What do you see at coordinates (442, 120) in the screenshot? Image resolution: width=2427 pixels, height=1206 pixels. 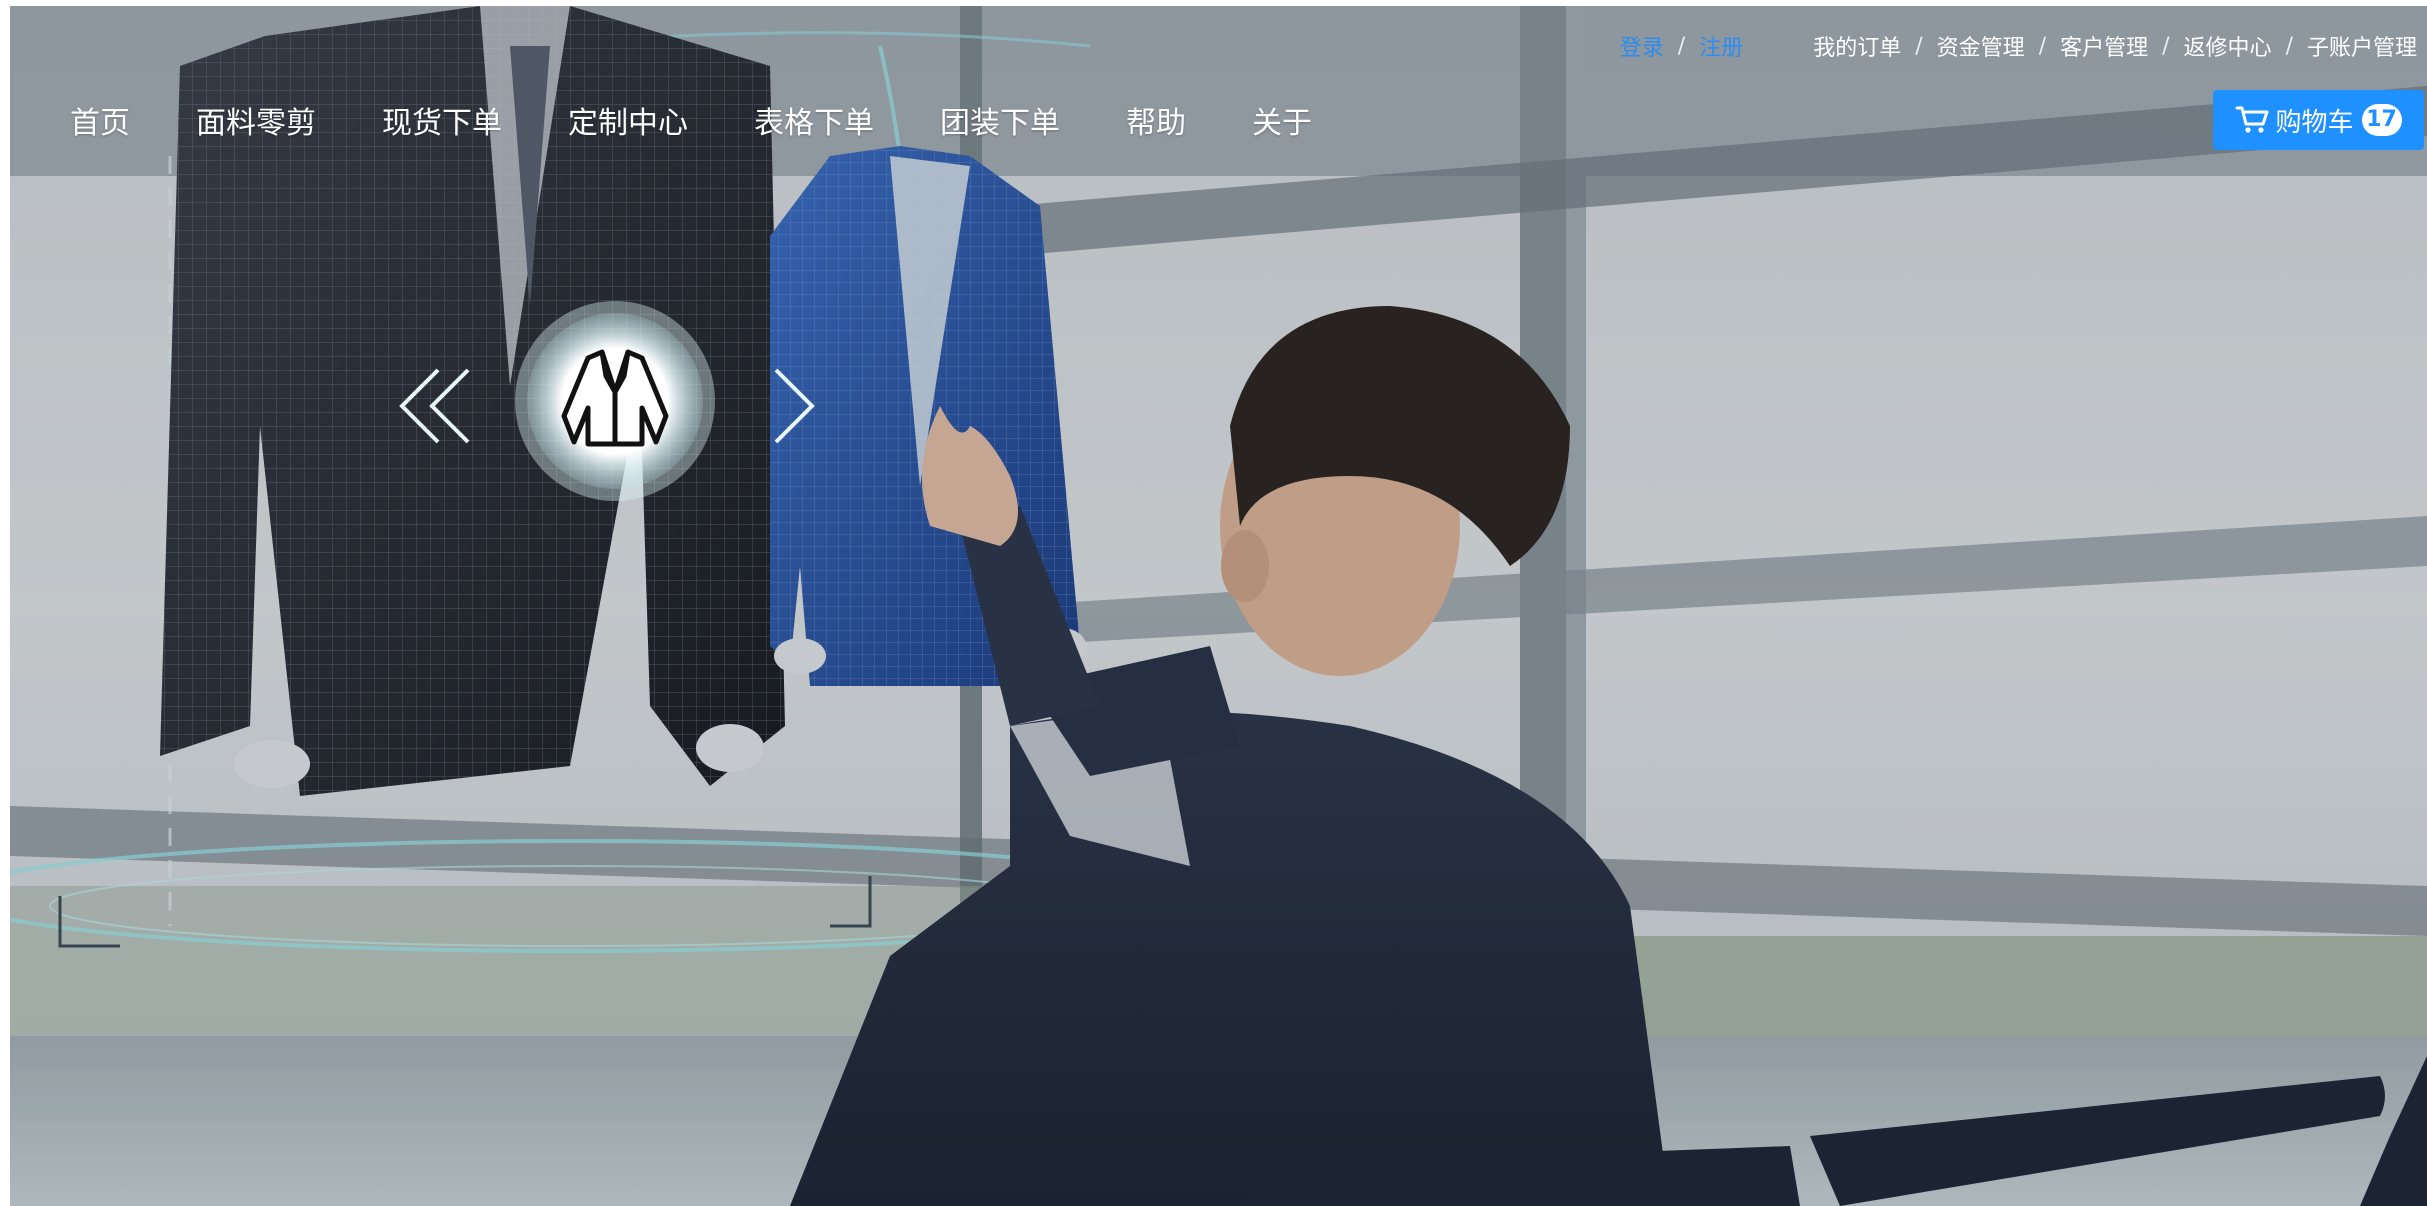 I see `nav-item-stock-order: 现货下单` at bounding box center [442, 120].